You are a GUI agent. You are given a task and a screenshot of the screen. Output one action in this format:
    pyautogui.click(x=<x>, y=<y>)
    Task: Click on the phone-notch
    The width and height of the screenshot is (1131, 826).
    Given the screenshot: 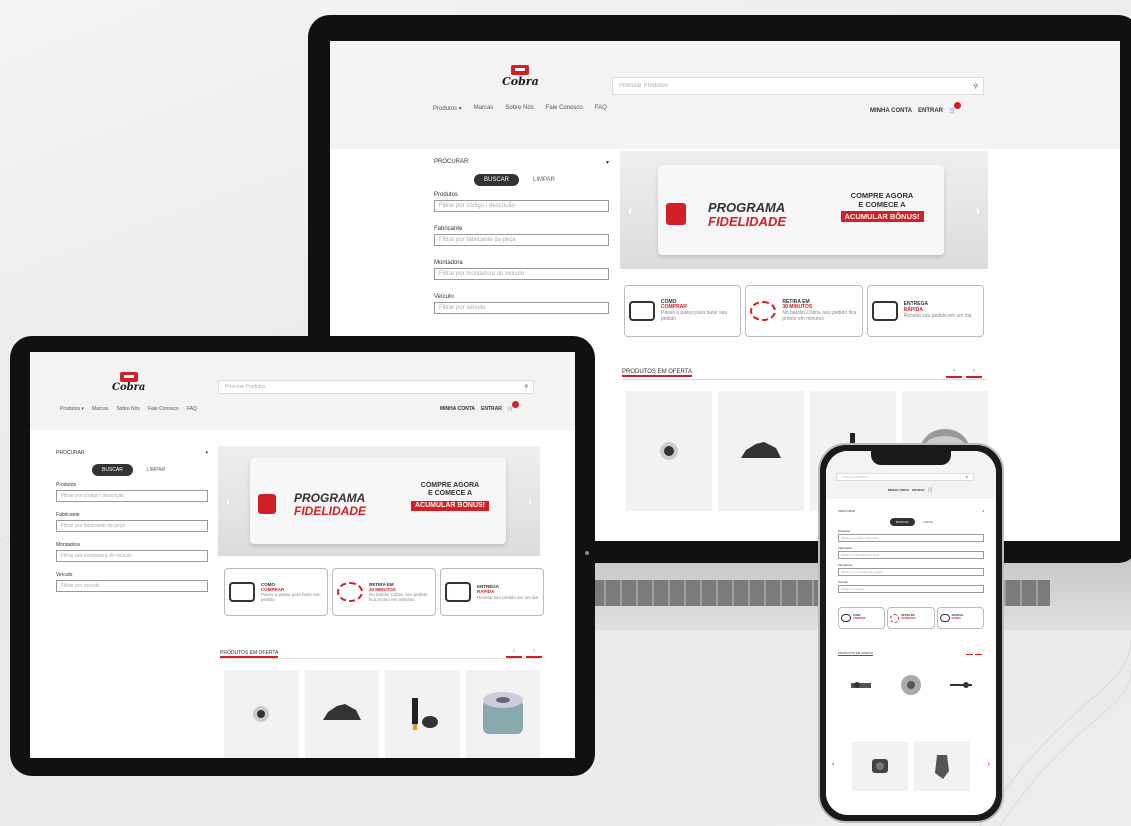 What is the action you would take?
    pyautogui.click(x=911, y=458)
    